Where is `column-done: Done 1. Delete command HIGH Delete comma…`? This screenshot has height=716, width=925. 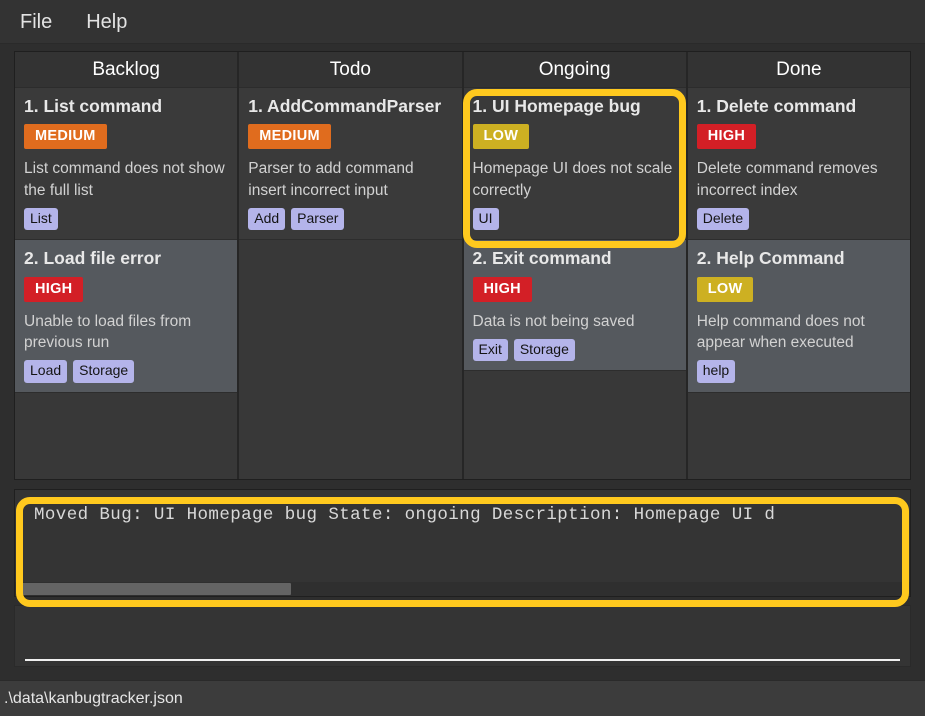
column-done: Done 1. Delete command HIGH Delete comma… is located at coordinates (798, 265).